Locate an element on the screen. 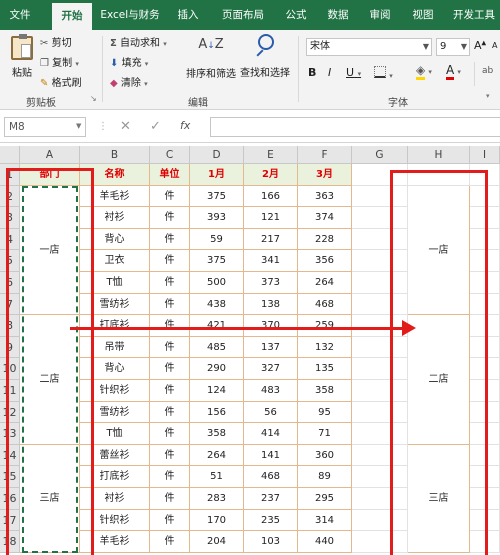 The width and height of the screenshot is (500, 555). table-cell: 蕾丝衫 is located at coordinates (115, 455).